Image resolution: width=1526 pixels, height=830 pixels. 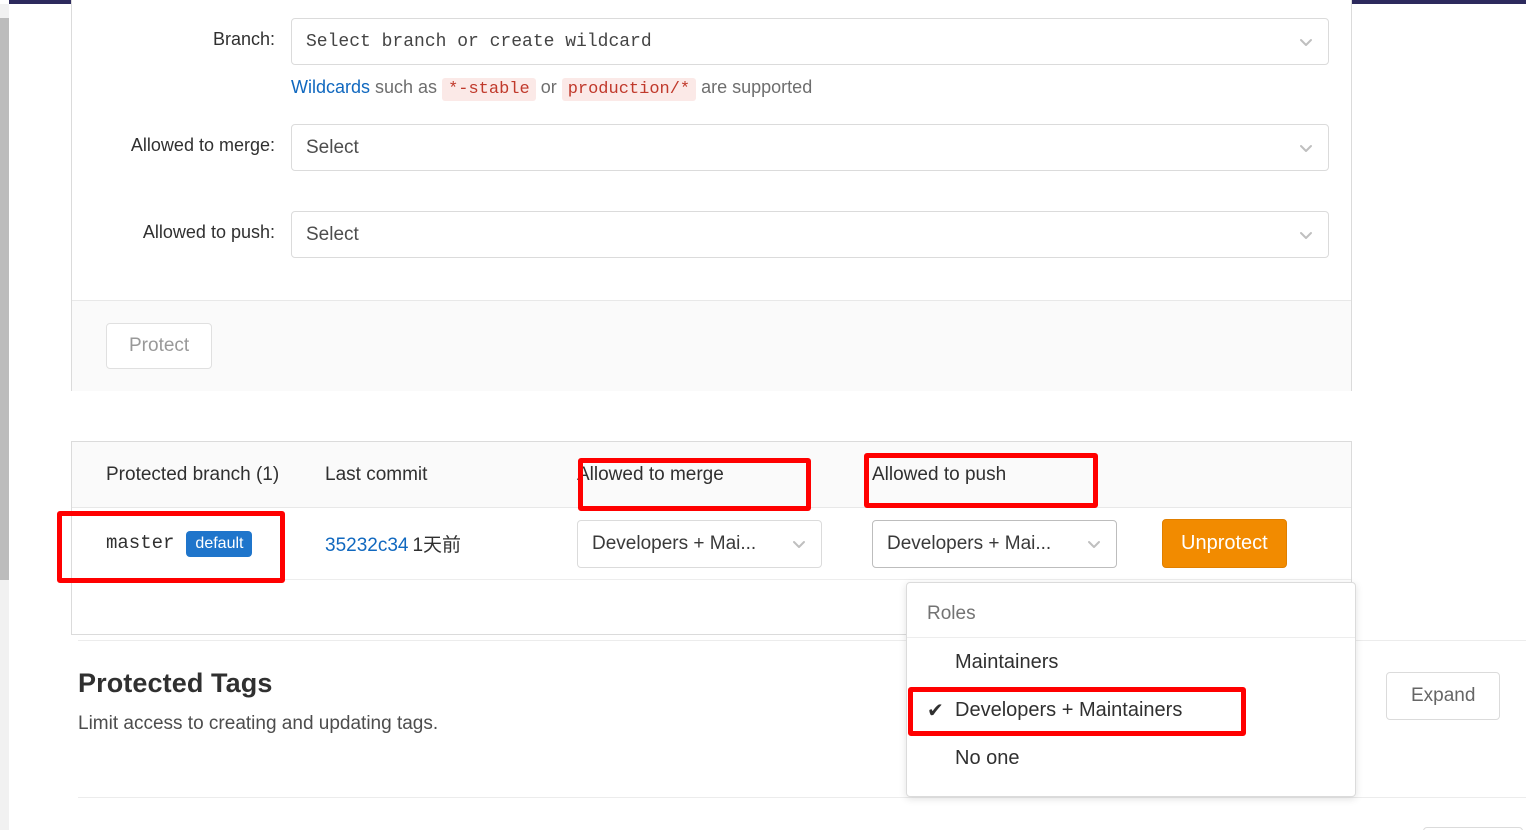 I want to click on expand-button: Expand, so click(x=1443, y=696).